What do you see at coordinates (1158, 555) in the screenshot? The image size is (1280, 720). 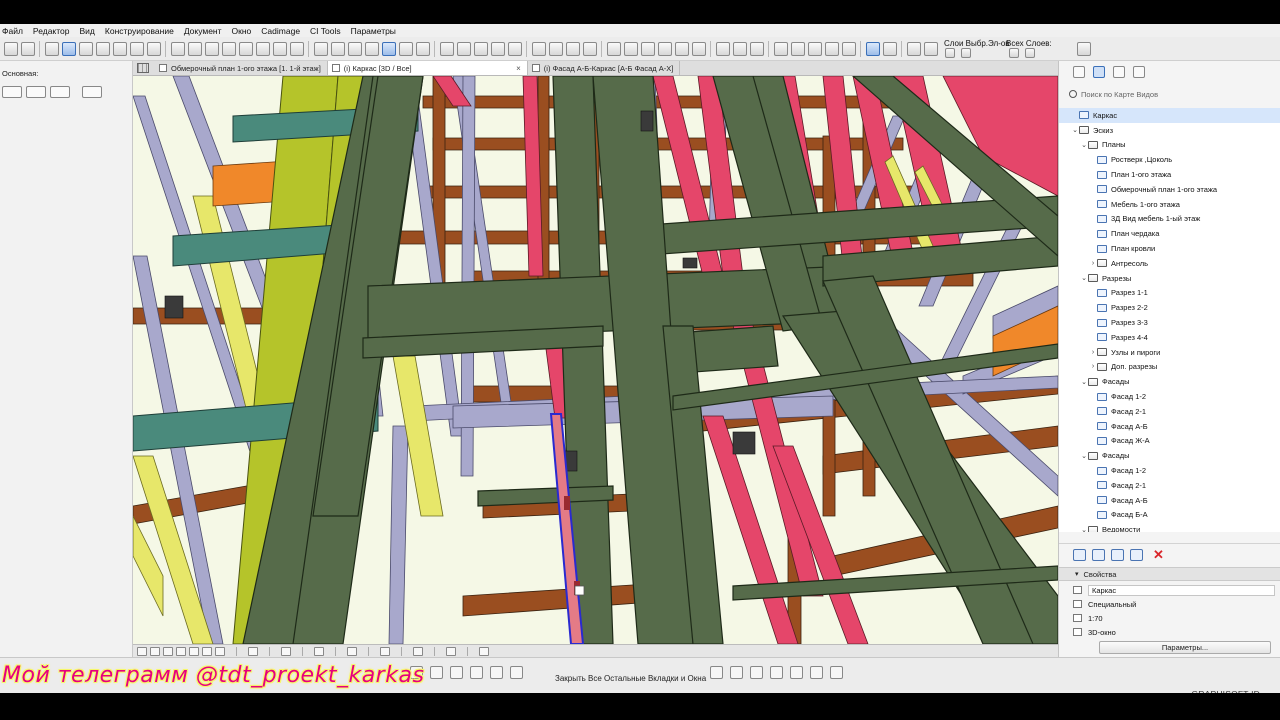 I see `delete-icon: ✕` at bounding box center [1158, 555].